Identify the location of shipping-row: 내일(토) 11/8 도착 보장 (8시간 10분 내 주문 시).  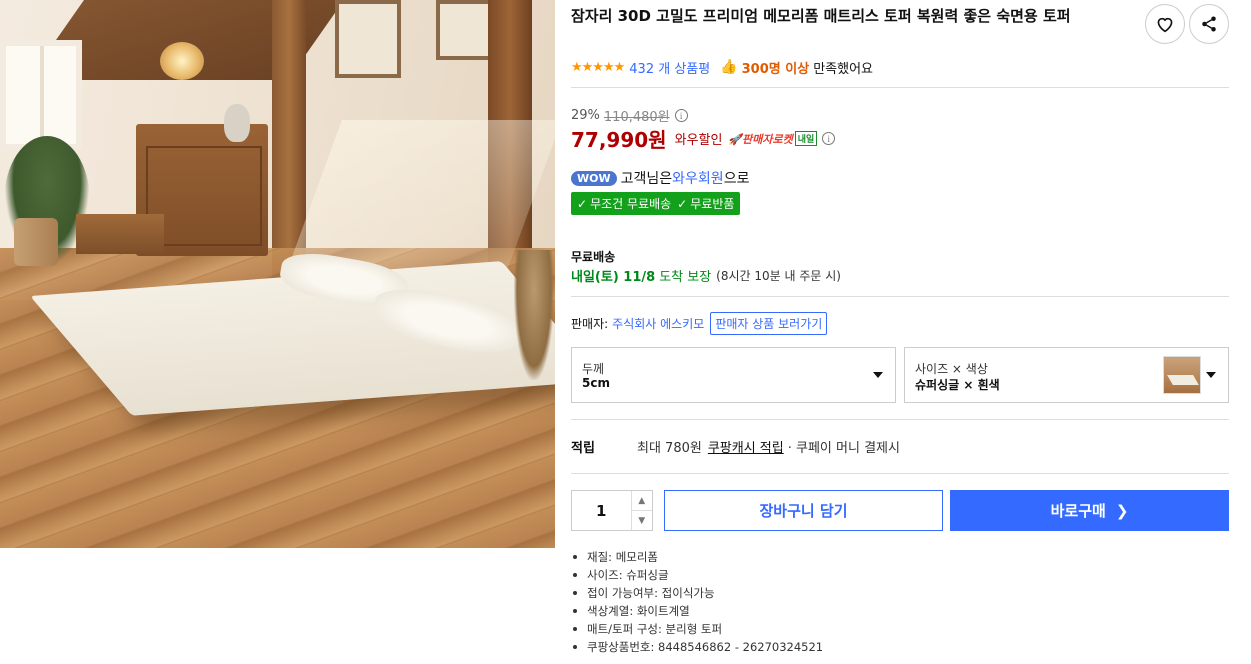
(706, 275).